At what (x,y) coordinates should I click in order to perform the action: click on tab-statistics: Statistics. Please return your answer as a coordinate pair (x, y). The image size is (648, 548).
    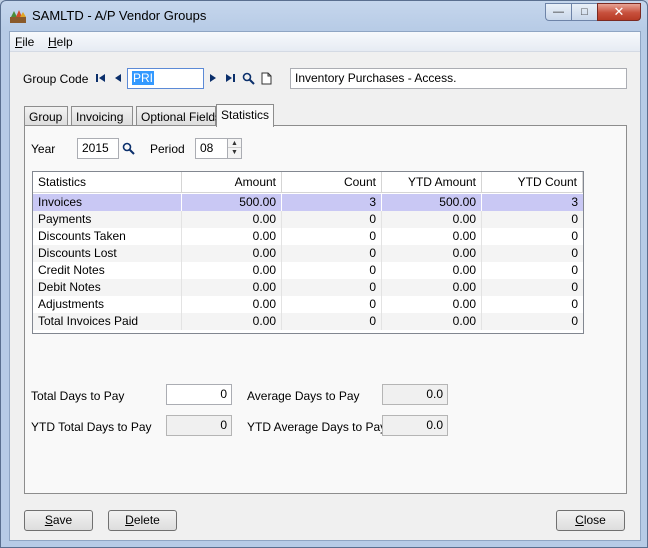
    Looking at the image, I should click on (245, 115).